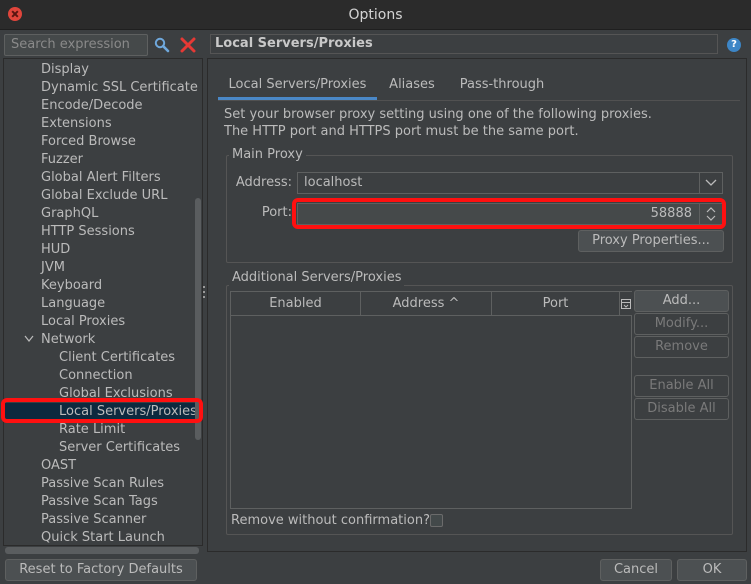  Describe the element at coordinates (88, 142) in the screenshot. I see `tree-item: Forced Browse` at that location.